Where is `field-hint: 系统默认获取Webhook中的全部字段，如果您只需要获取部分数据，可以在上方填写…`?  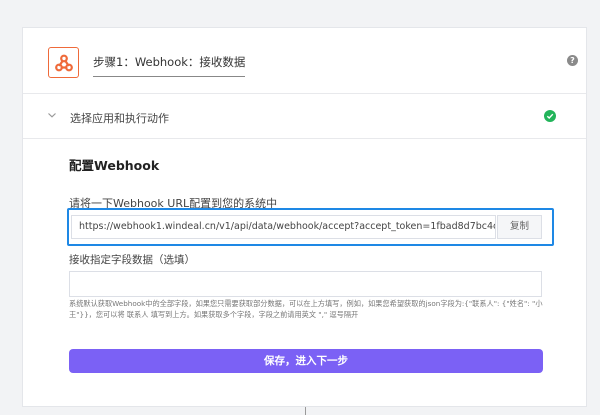 field-hint: 系统默认获取Webhook中的全部字段，如果您只需要获取部分数据，可以在上方填写… is located at coordinates (306, 309).